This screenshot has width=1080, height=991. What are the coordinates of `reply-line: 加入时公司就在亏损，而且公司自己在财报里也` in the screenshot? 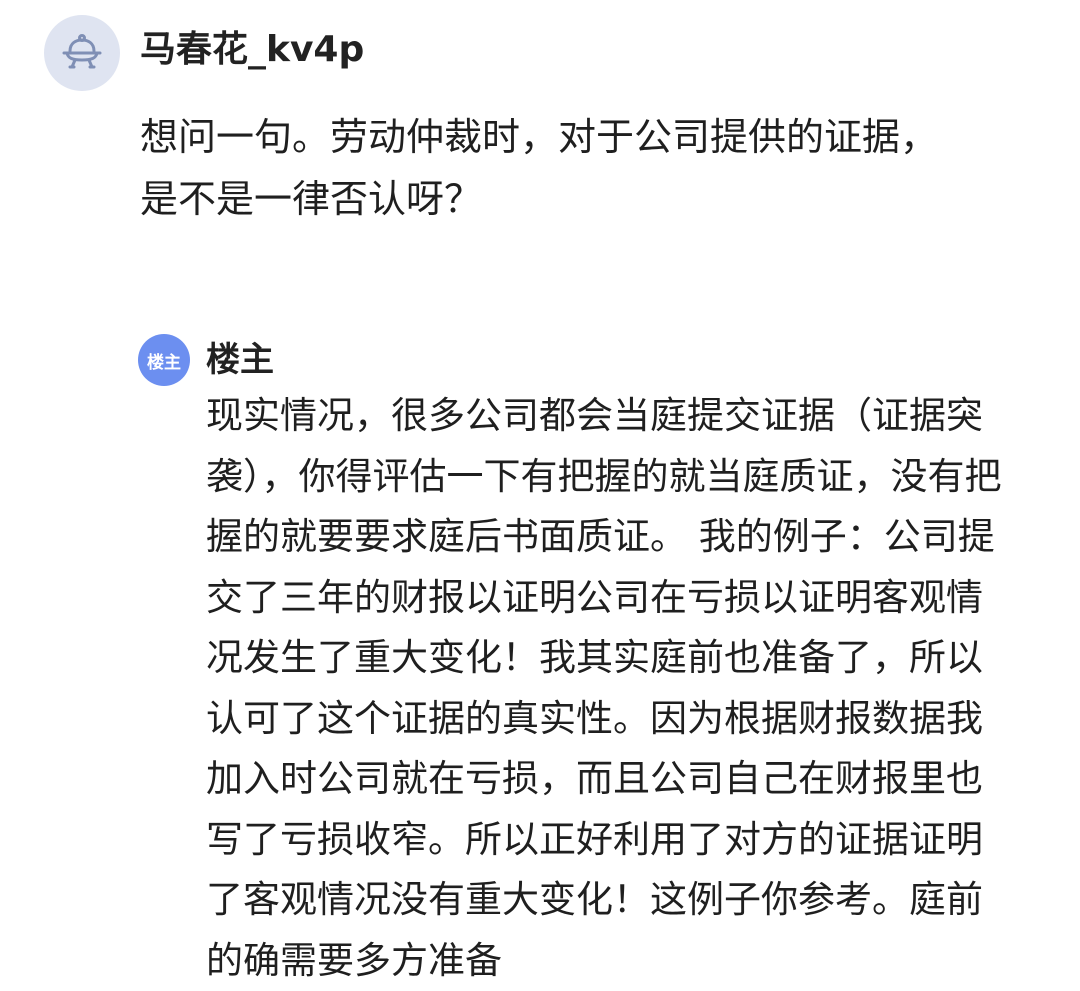 It's located at (626, 779).